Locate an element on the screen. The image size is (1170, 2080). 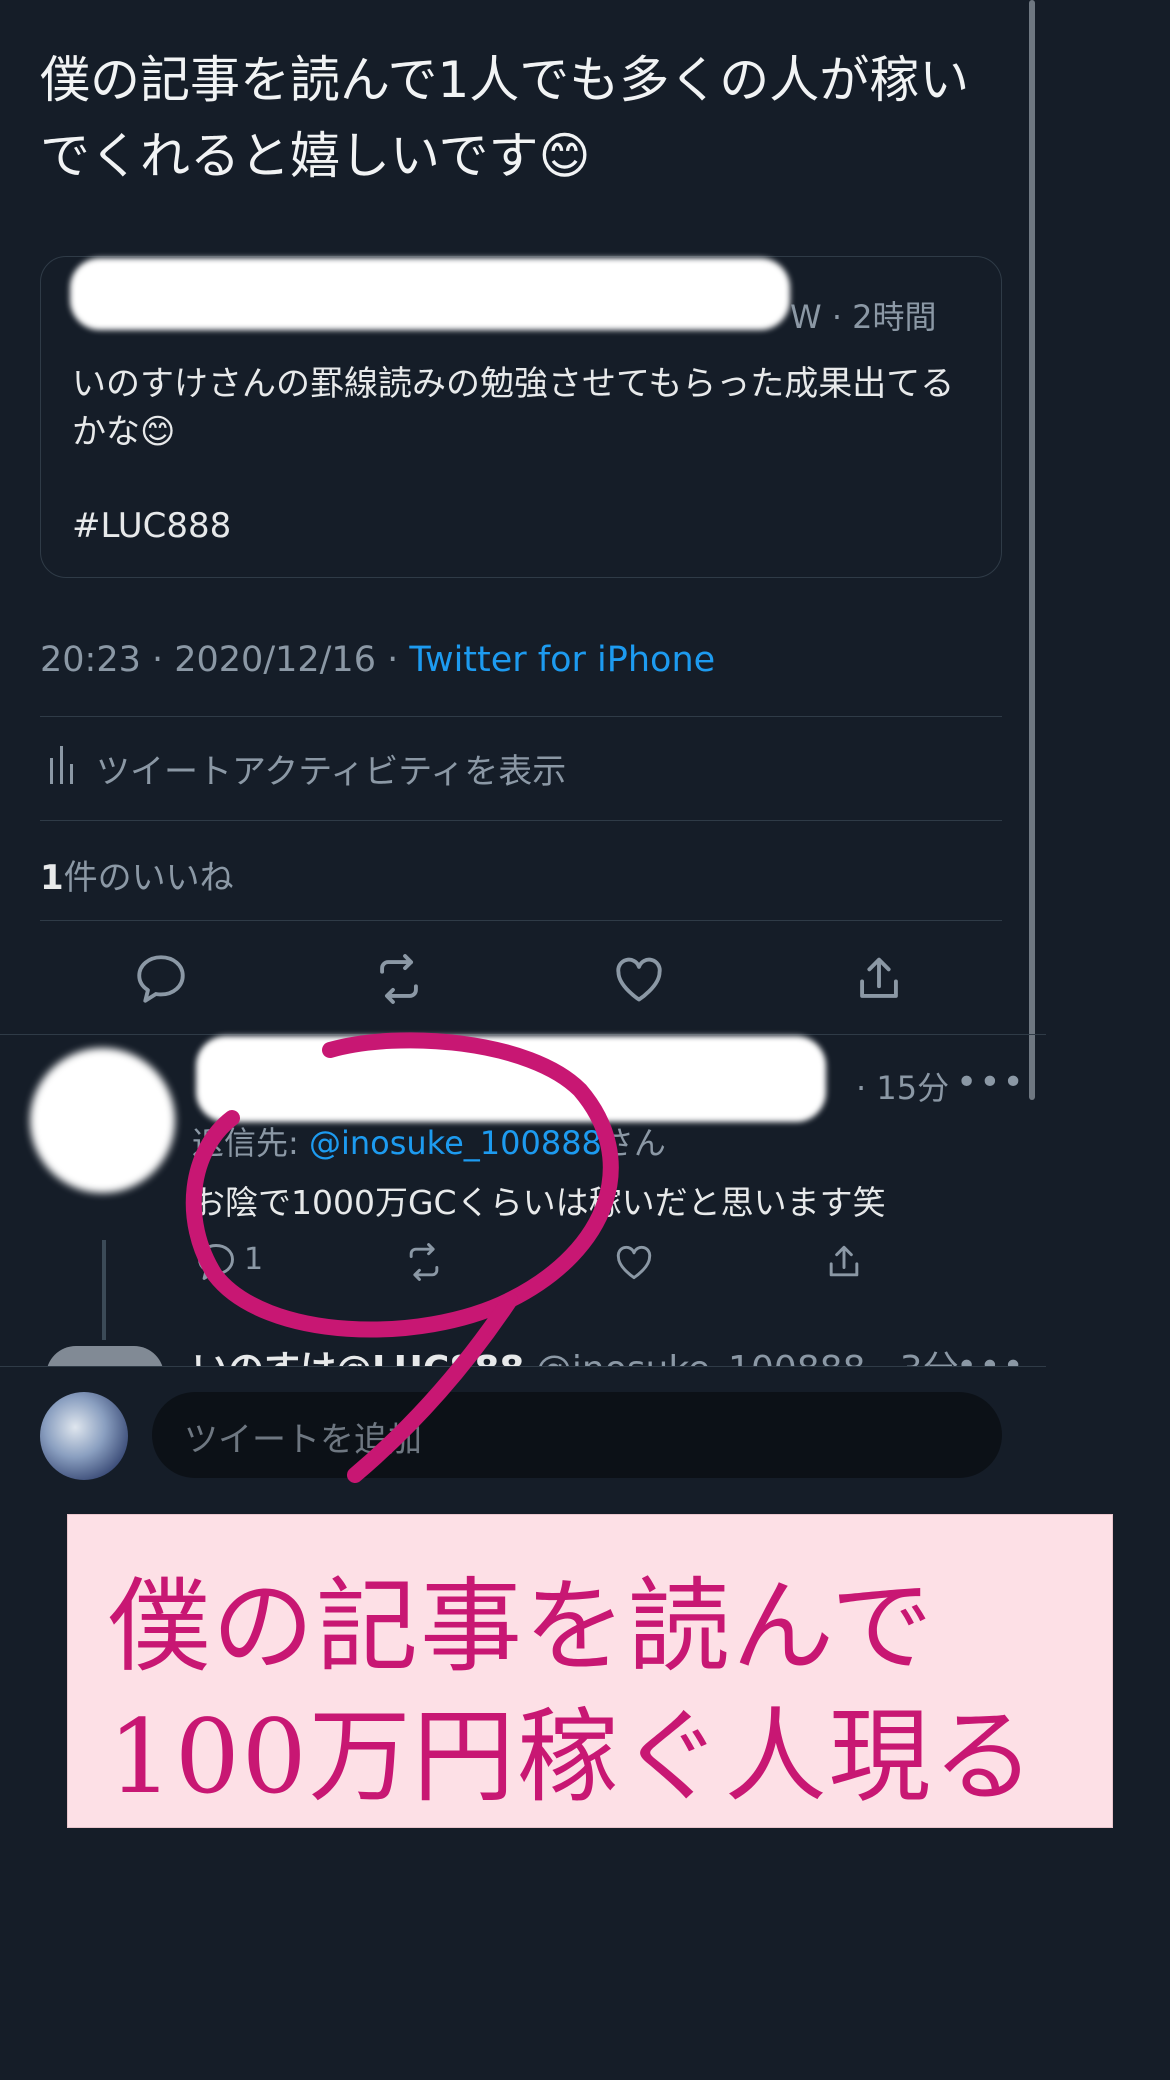
banner-line-2: 100万円稼ぐ人現る is located at coordinates (572, 1757).